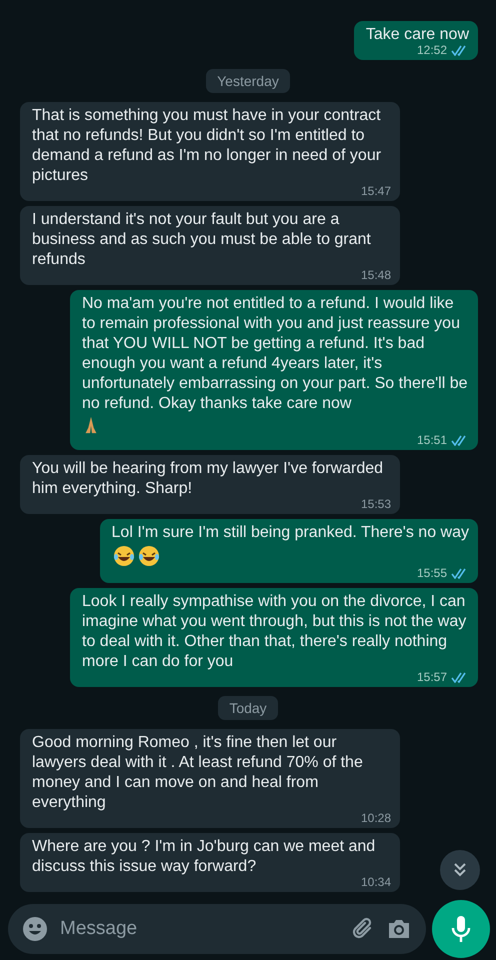  I want to click on message-time: 10:34, so click(375, 882).